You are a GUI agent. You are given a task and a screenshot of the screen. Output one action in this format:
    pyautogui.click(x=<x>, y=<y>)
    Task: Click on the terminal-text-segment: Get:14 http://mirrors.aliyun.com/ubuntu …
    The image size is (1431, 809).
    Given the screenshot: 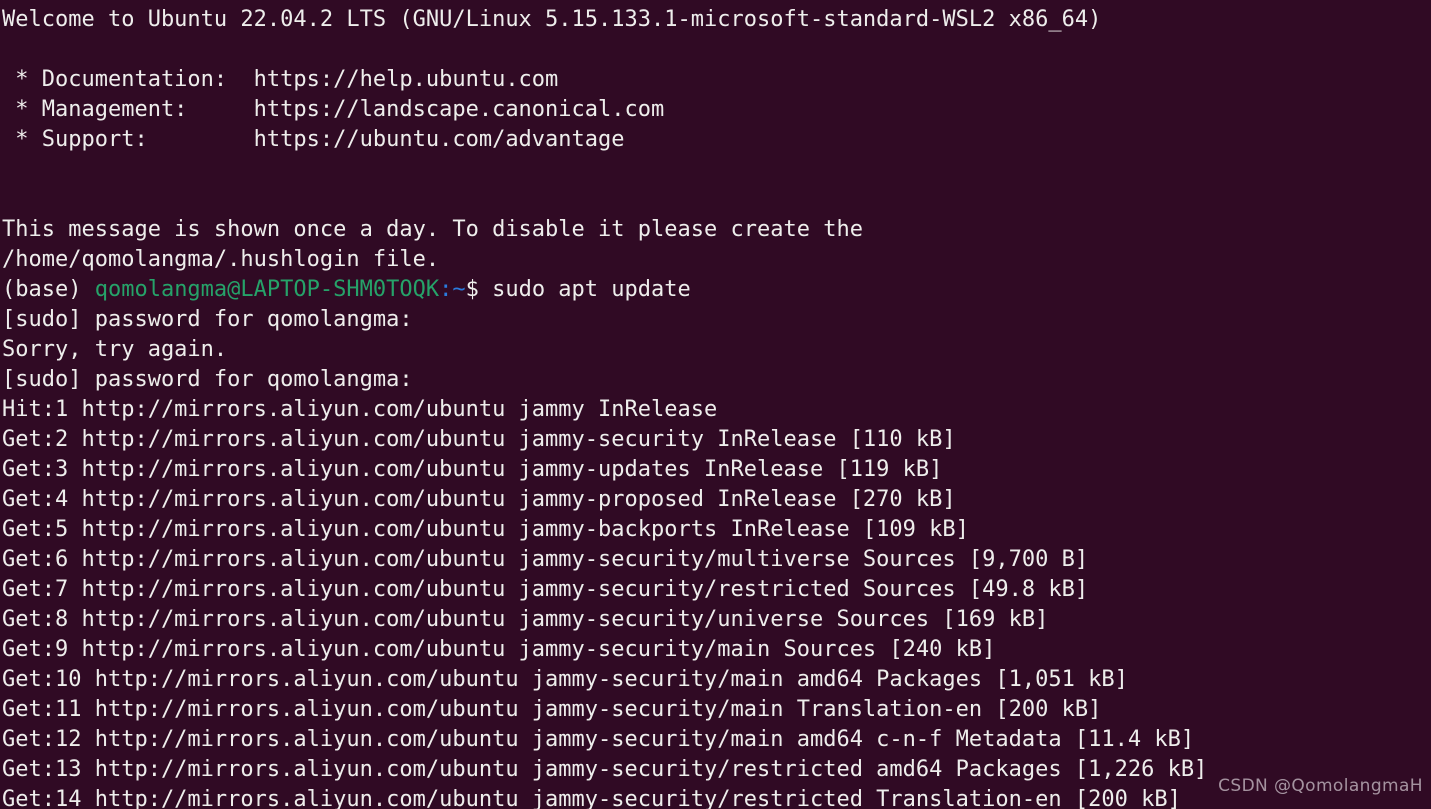 What is the action you would take?
    pyautogui.click(x=591, y=798)
    